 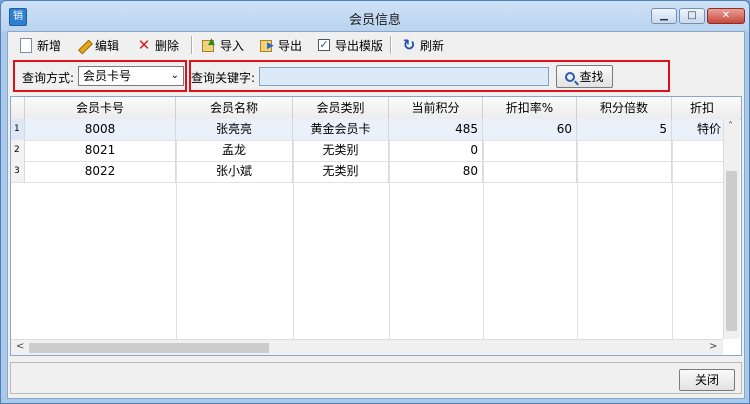 I want to click on query-mode-select: 会员卡号 ⌄, so click(x=131, y=76).